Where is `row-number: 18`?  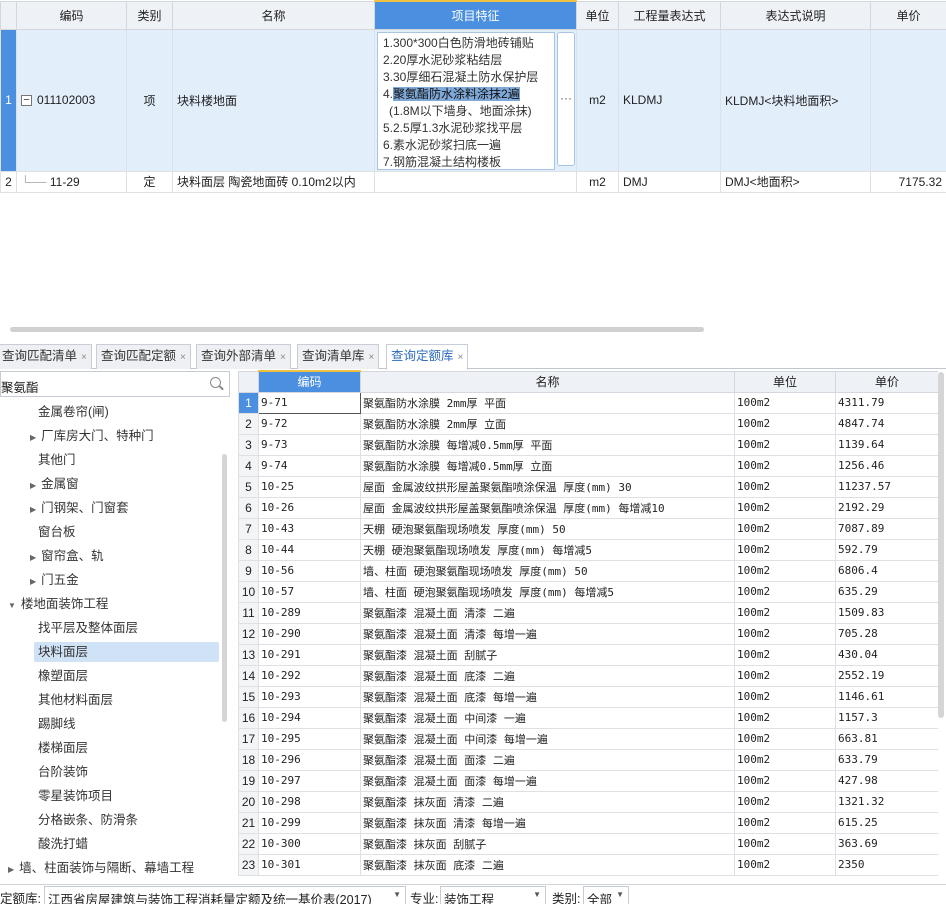
row-number: 18 is located at coordinates (248, 759).